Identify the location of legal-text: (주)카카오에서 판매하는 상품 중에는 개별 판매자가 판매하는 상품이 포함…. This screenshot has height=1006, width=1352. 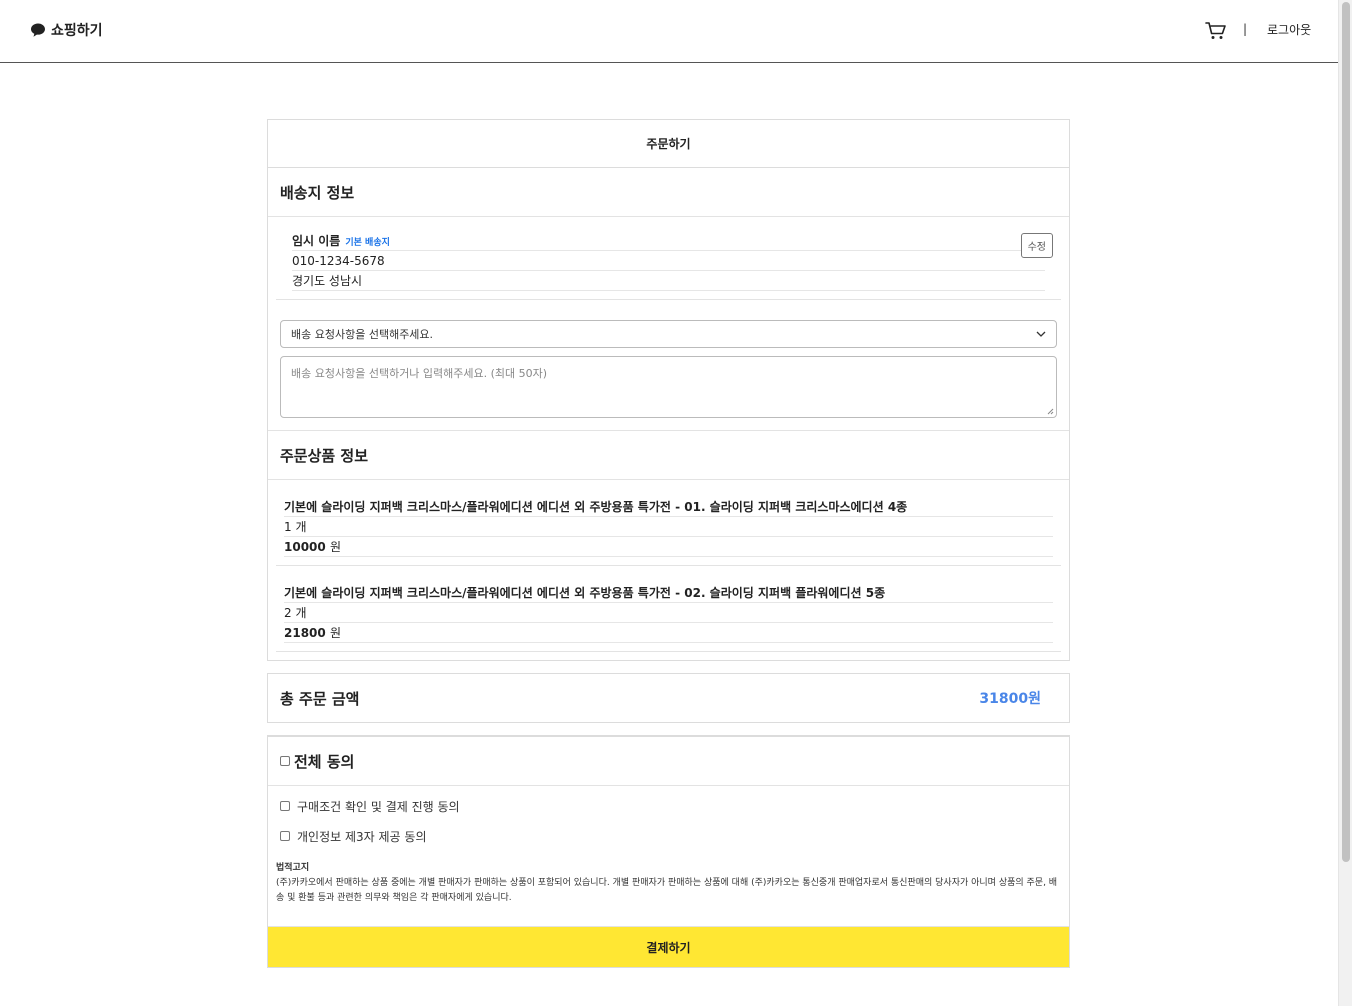
(667, 890).